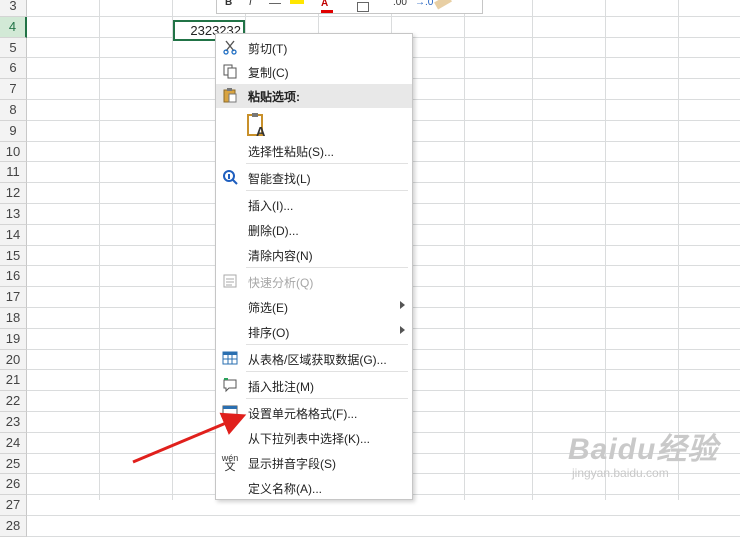 This screenshot has height=537, width=740. Describe the element at coordinates (620, 473) in the screenshot. I see `watermark-url: jingyan.baidu.com` at that location.